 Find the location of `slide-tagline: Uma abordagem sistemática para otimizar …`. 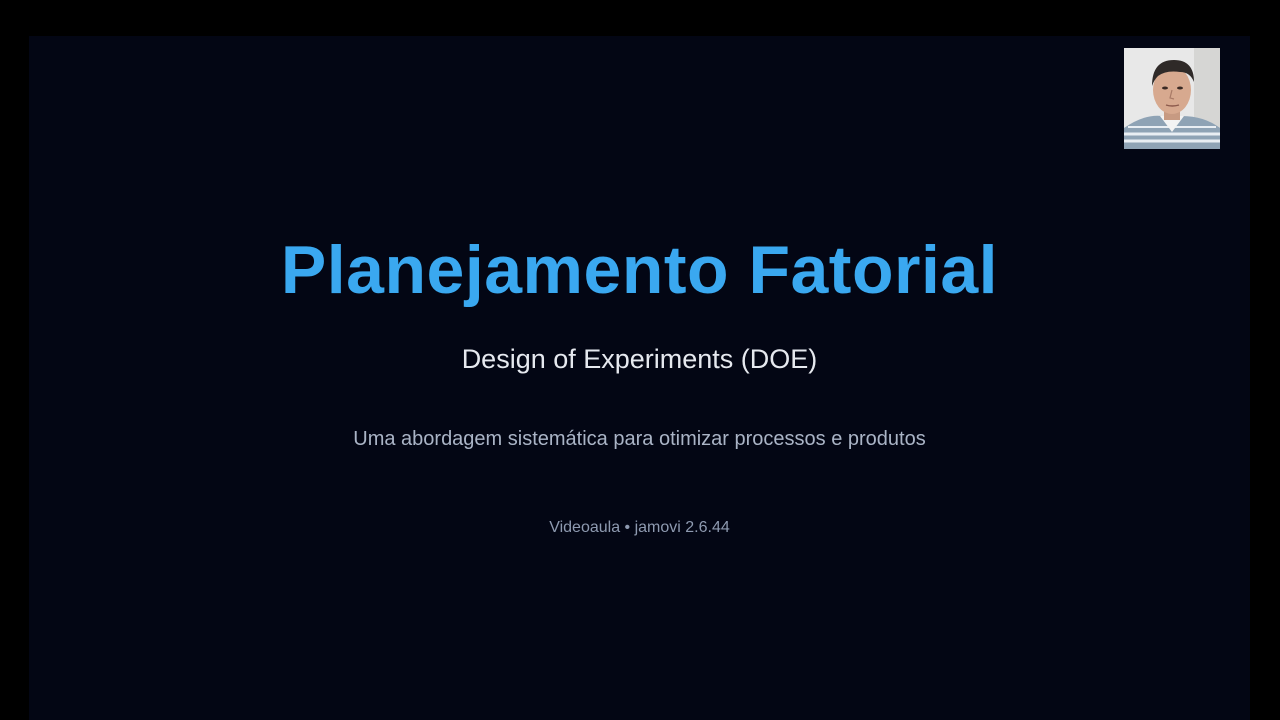

slide-tagline: Uma abordagem sistemática para otimizar … is located at coordinates (639, 439).